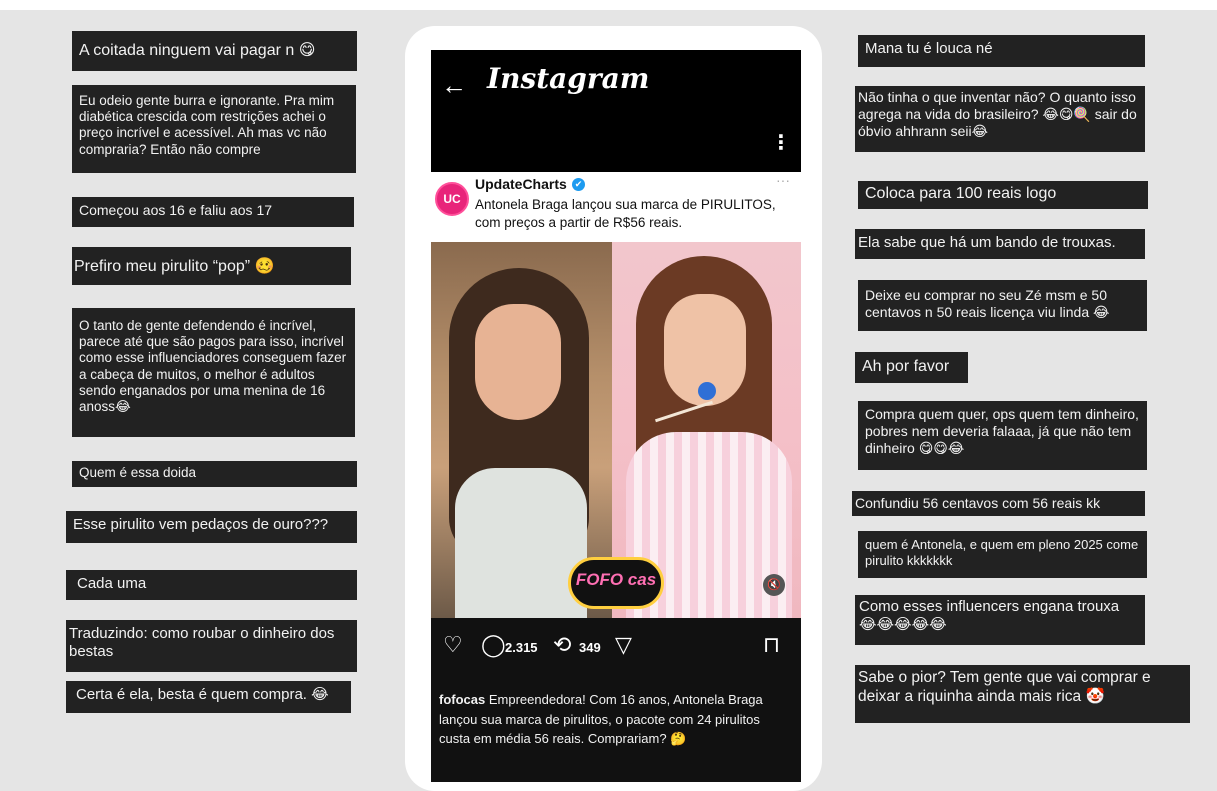 Image resolution: width=1217 pixels, height=791 pixels. What do you see at coordinates (462, 699) in the screenshot?
I see `caption-username: fofocas` at bounding box center [462, 699].